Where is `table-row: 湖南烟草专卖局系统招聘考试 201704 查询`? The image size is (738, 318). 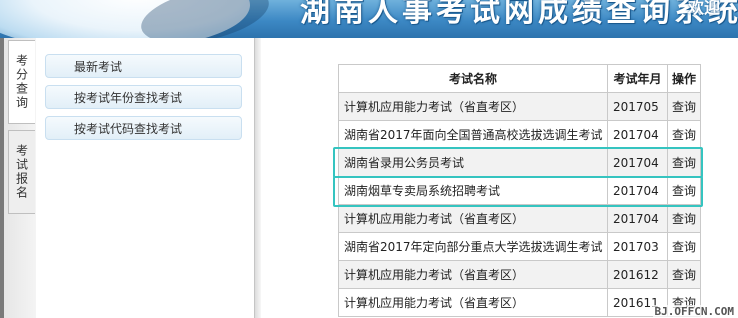 table-row: 湖南烟草专卖局系统招聘考试 201704 查询 is located at coordinates (519, 190).